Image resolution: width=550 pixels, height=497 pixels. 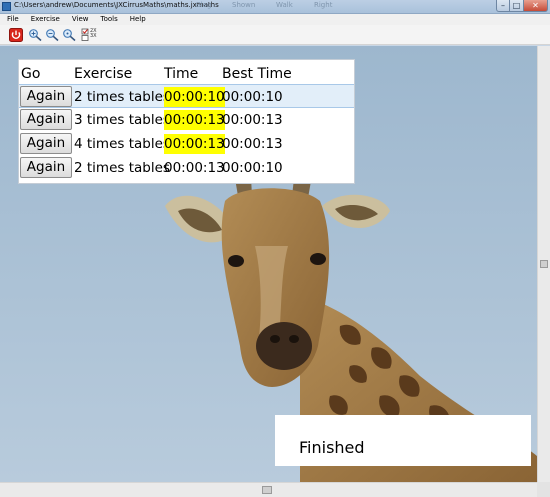 I want to click on menu-bar: File Exercise View Tools Help, so click(x=275, y=19).